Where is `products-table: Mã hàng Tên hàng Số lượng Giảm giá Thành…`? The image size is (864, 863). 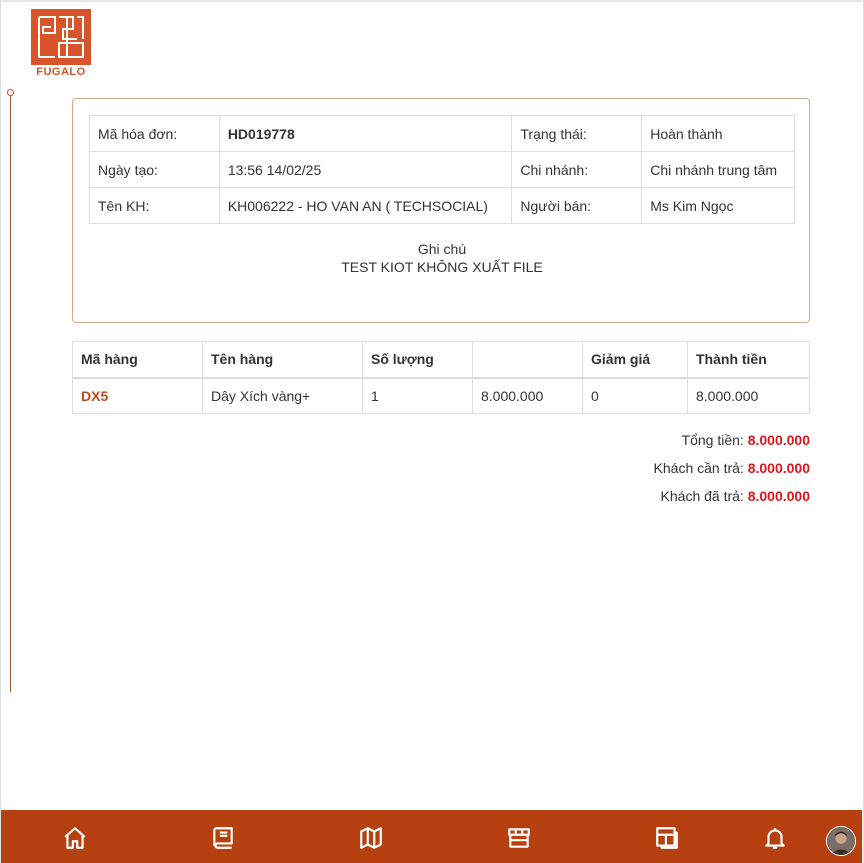 products-table: Mã hàng Tên hàng Số lượng Giảm giá Thành… is located at coordinates (441, 377).